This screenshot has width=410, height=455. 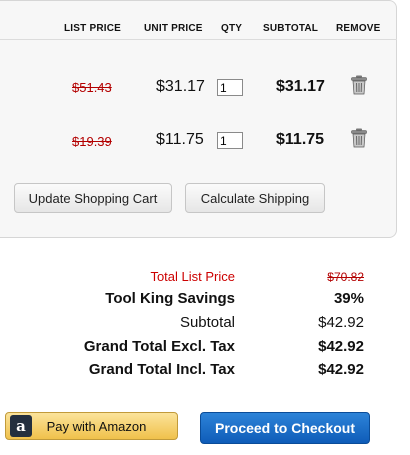 What do you see at coordinates (341, 369) in the screenshot?
I see `grand-total-incl-value: $42.92` at bounding box center [341, 369].